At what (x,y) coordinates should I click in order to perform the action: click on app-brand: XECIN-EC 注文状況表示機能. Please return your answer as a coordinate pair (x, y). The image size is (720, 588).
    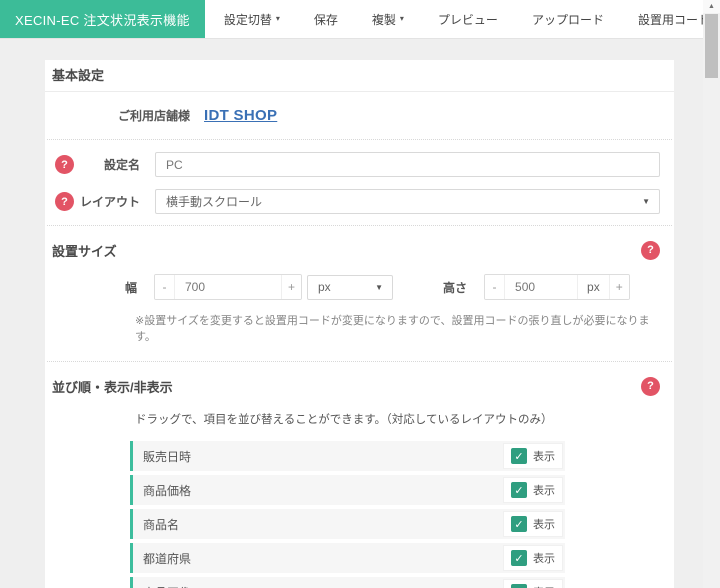
    Looking at the image, I should click on (102, 19).